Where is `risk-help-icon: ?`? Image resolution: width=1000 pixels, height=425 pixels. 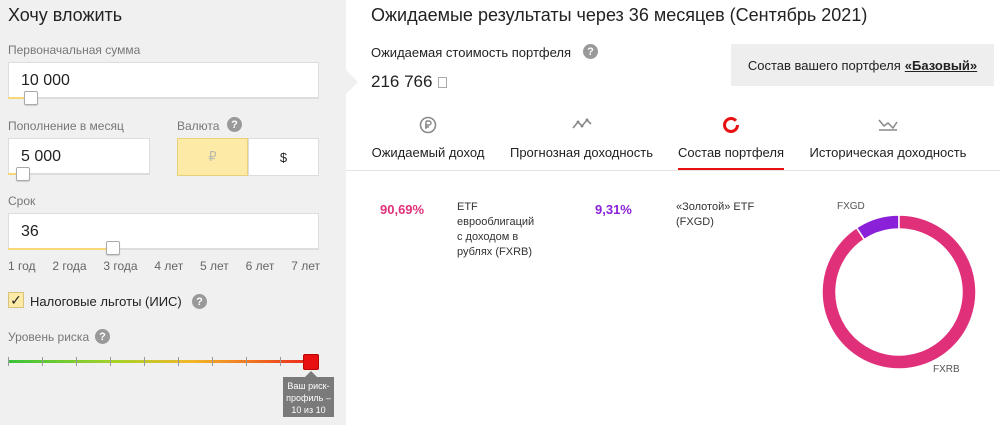 risk-help-icon: ? is located at coordinates (102, 336).